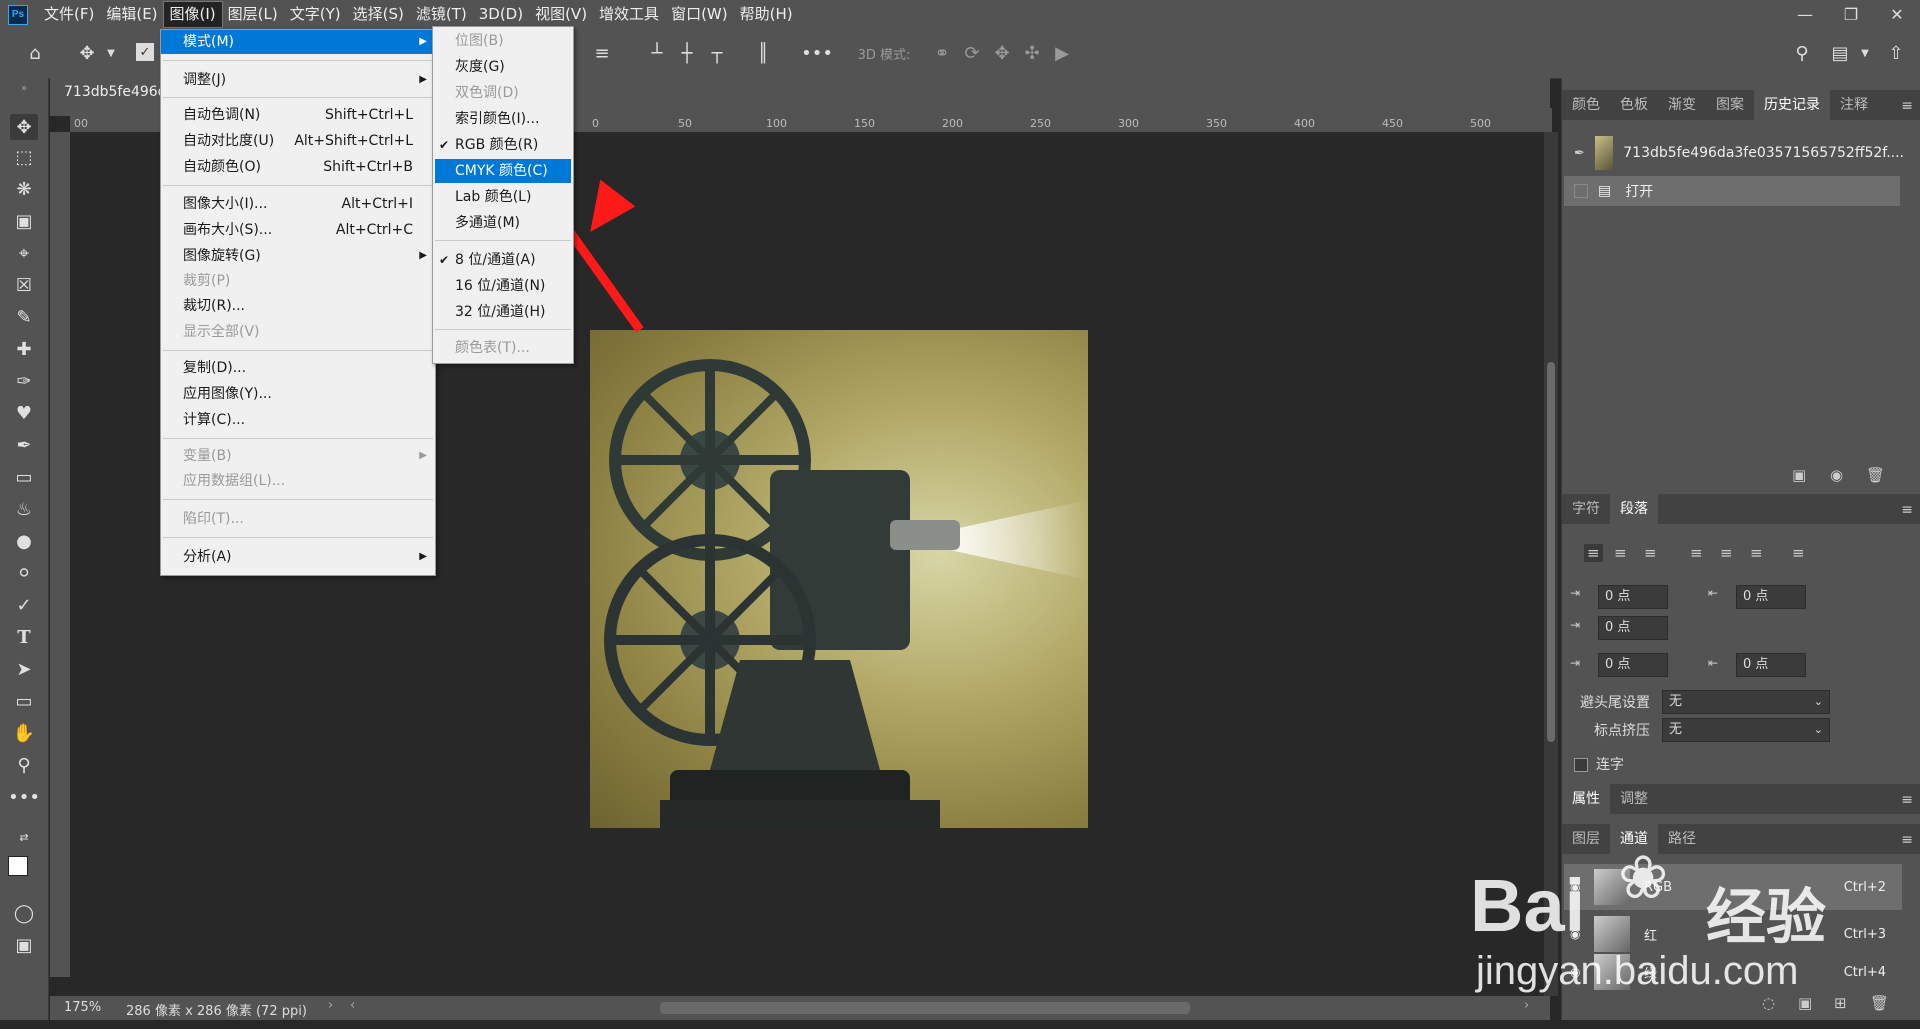 Image resolution: width=1920 pixels, height=1029 pixels. What do you see at coordinates (1586, 509) in the screenshot?
I see `tab-character: 字符` at bounding box center [1586, 509].